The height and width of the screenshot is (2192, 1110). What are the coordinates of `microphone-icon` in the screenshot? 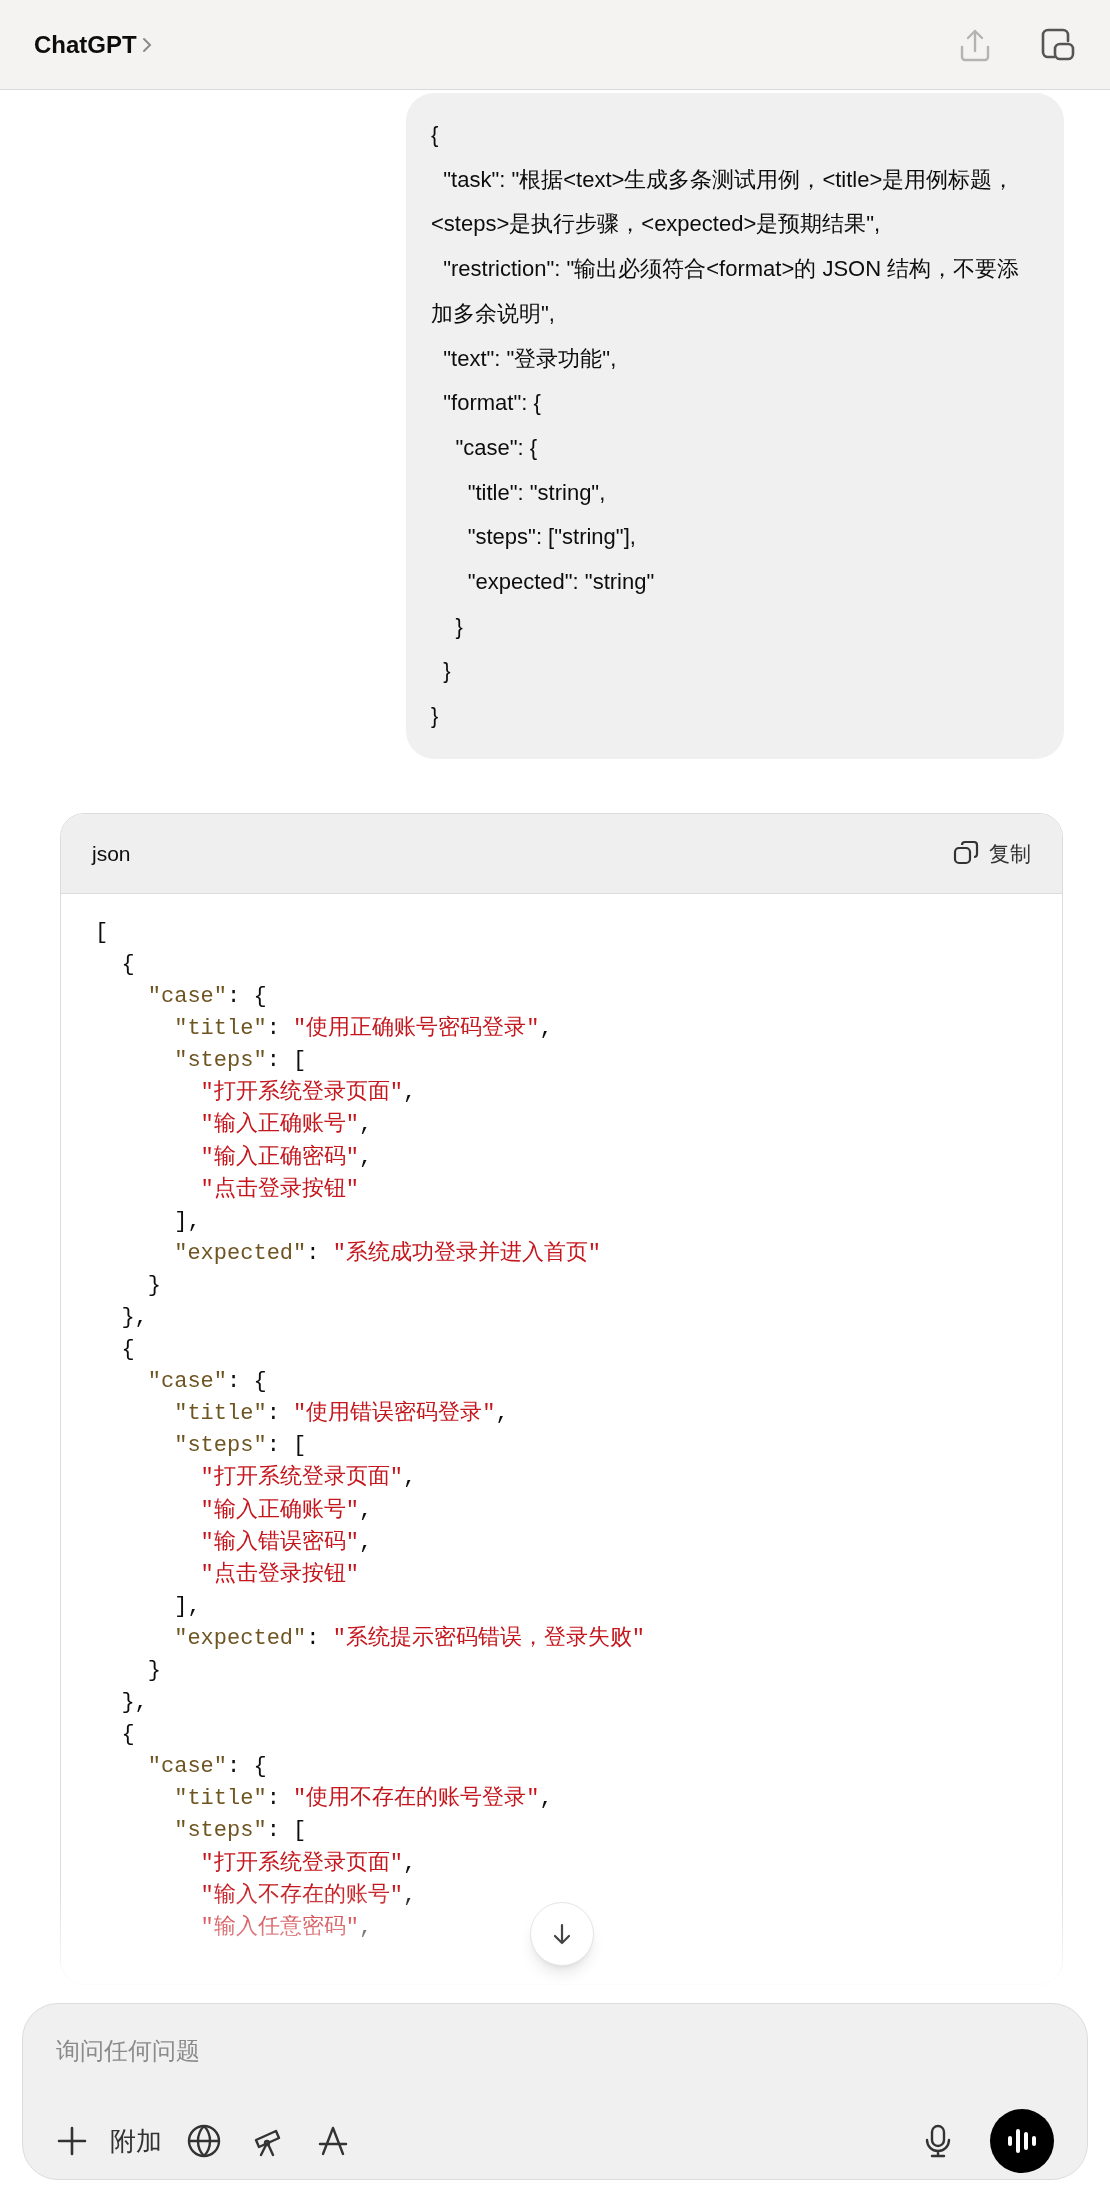 It's located at (938, 2141).